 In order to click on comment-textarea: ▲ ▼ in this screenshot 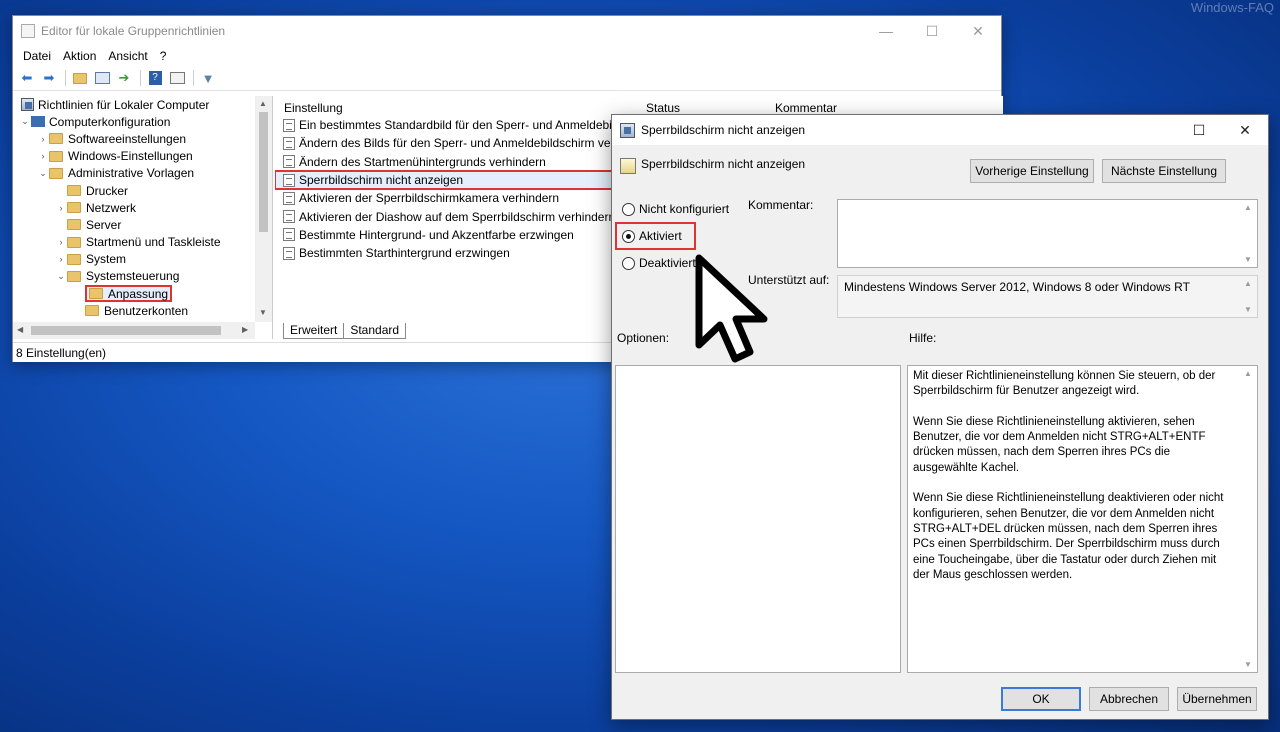, I will do `click(1047, 233)`.